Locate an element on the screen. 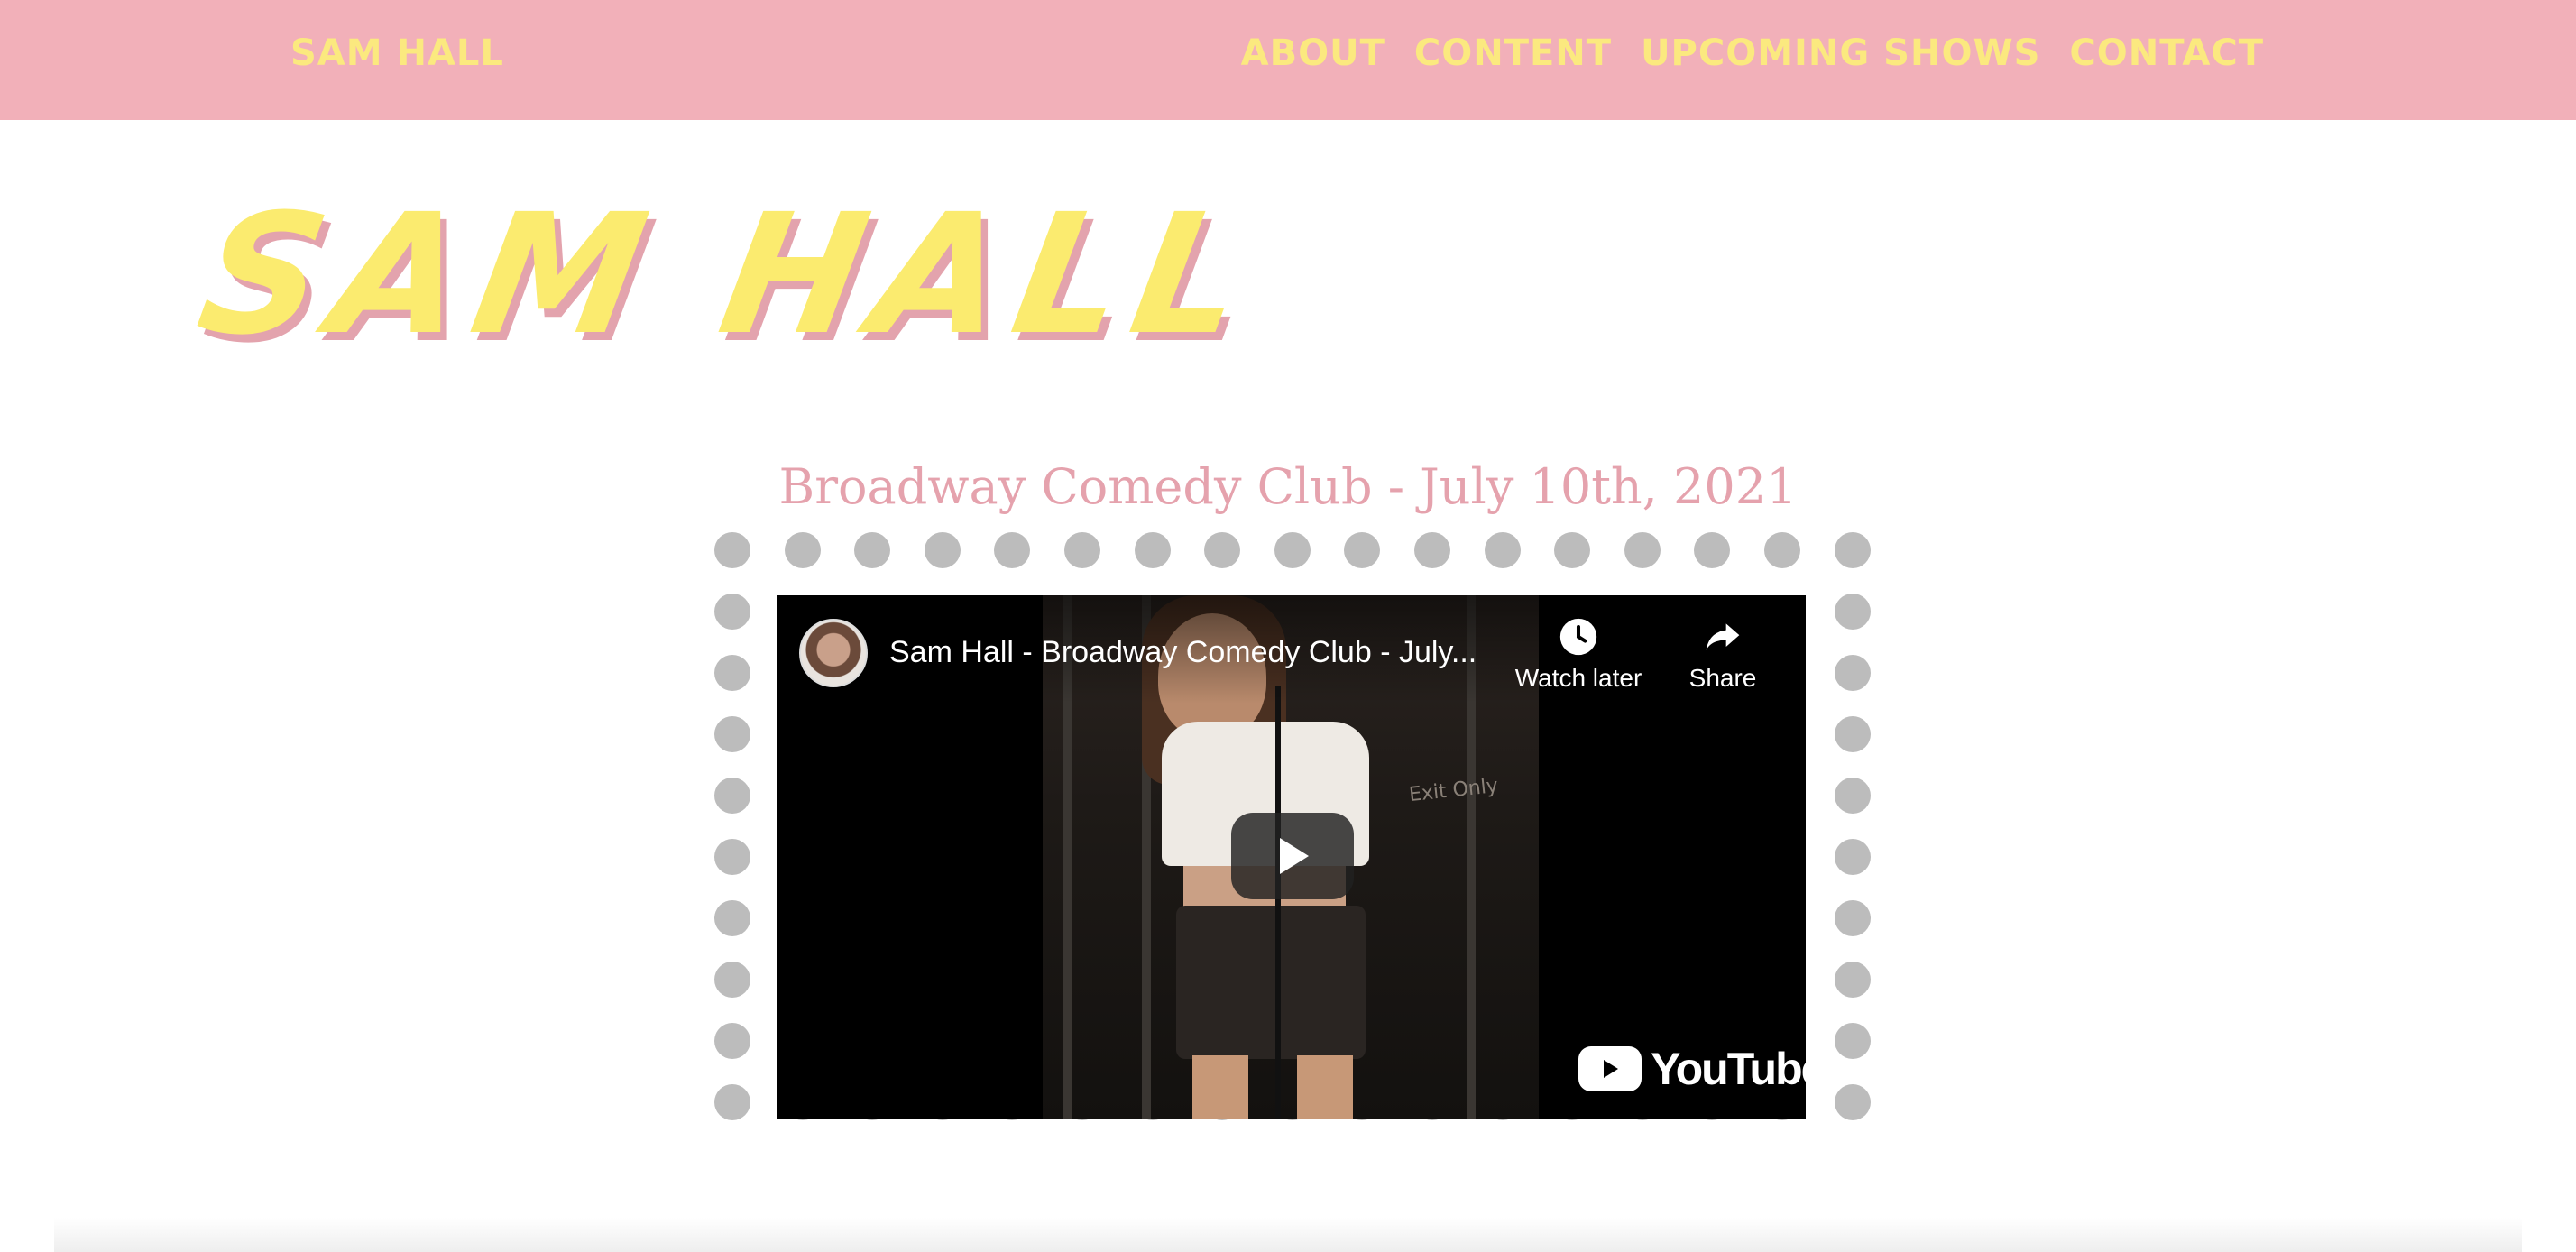 The width and height of the screenshot is (2576, 1252). youtube-logo-link: YouTube is located at coordinates (1692, 1069).